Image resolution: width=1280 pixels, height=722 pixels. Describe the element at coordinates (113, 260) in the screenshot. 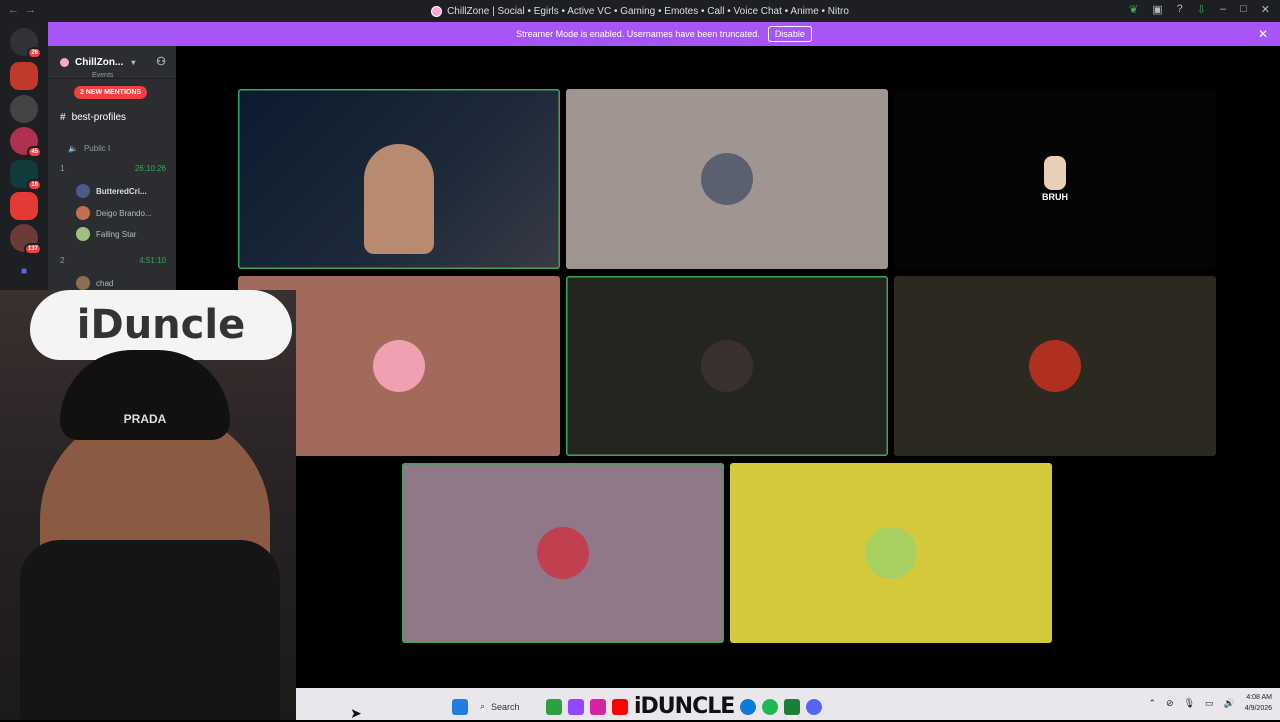

I see `voice-channel-2: 2 4:51:10` at that location.